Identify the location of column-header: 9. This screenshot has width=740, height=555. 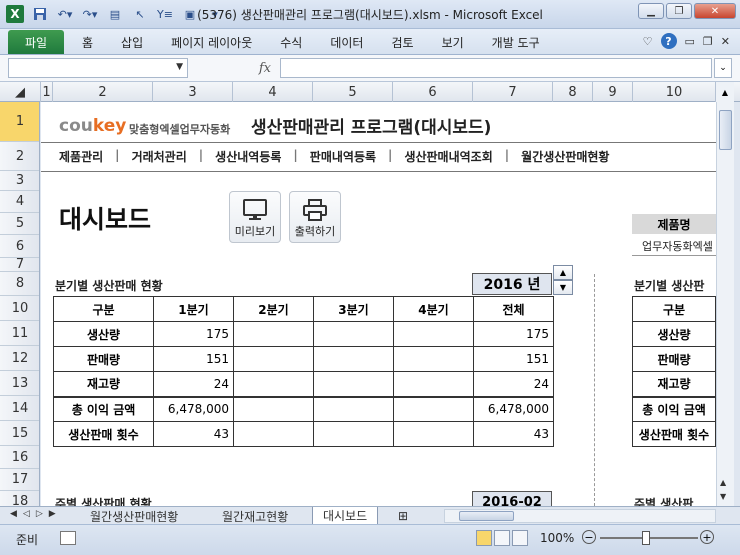
(613, 92).